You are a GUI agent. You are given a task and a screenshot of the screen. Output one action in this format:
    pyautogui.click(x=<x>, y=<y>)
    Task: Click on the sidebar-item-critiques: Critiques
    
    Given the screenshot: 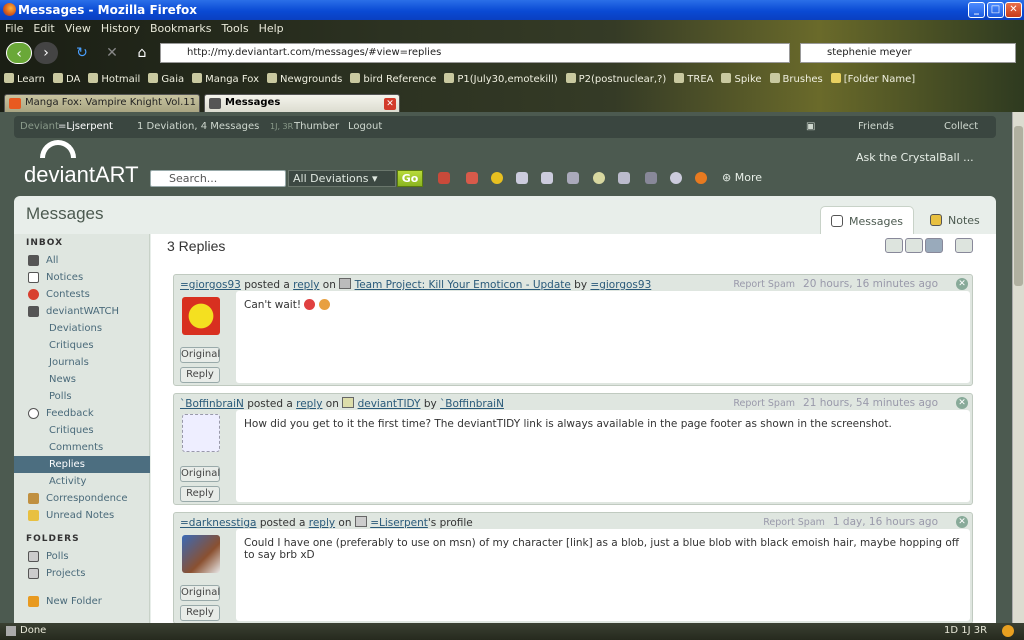 What is the action you would take?
    pyautogui.click(x=82, y=345)
    